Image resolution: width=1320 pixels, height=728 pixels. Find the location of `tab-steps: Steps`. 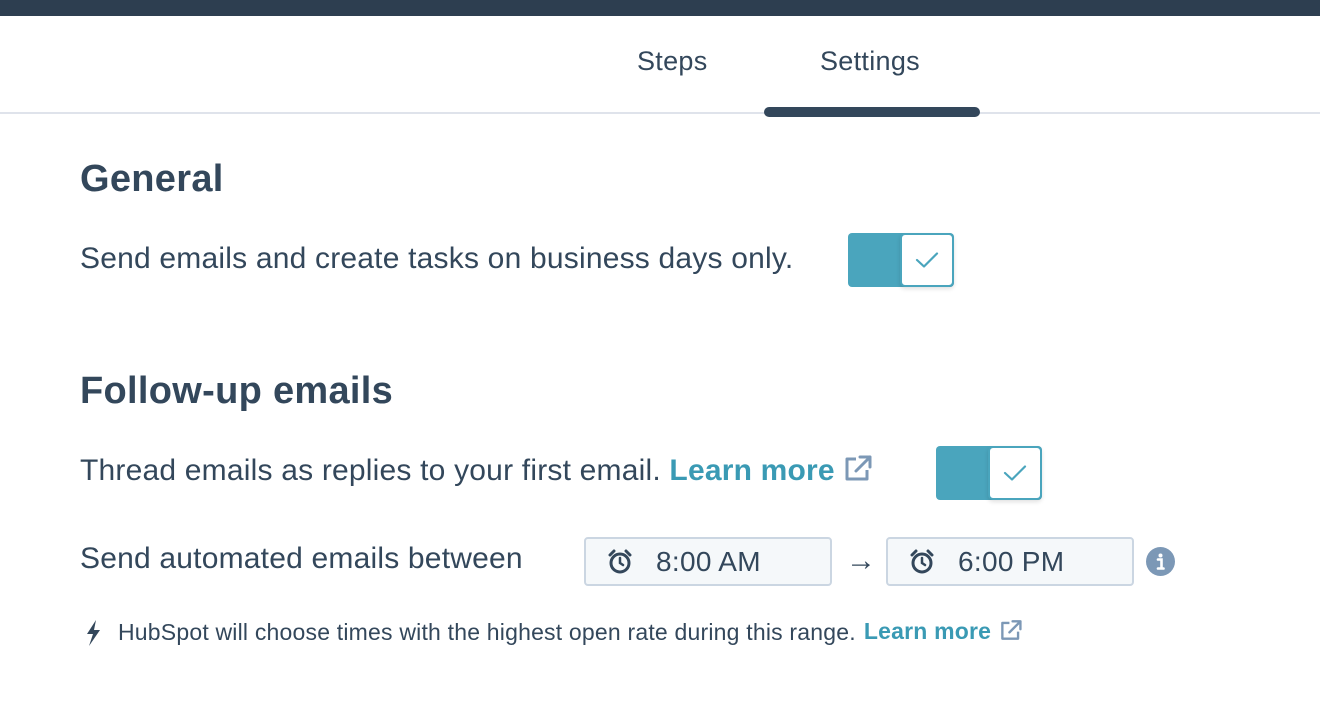

tab-steps: Steps is located at coordinates (672, 61).